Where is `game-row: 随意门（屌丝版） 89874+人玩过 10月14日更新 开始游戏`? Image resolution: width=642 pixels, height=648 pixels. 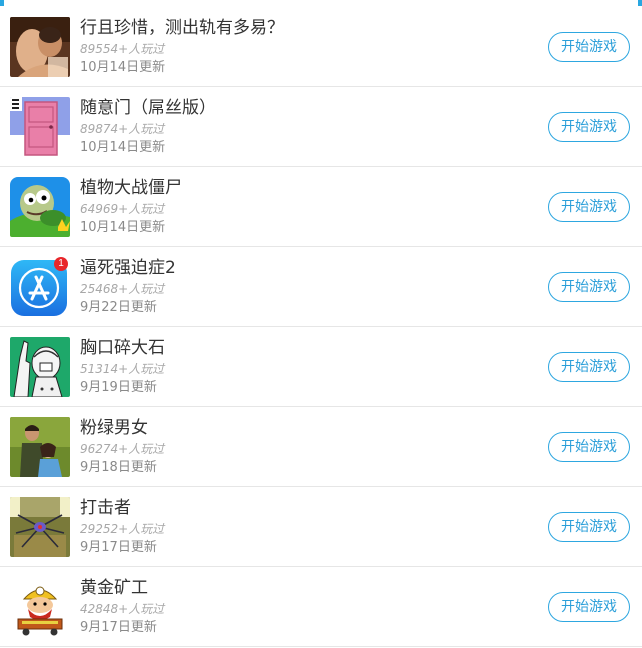 game-row: 随意门（屌丝版） 89874+人玩过 10月14日更新 开始游戏 is located at coordinates (321, 127).